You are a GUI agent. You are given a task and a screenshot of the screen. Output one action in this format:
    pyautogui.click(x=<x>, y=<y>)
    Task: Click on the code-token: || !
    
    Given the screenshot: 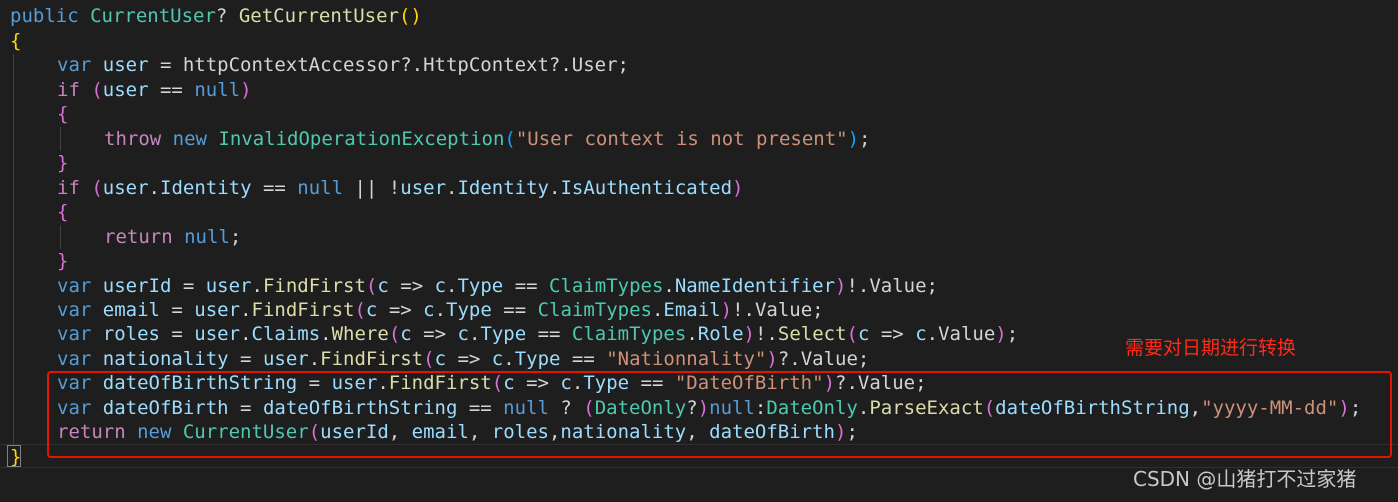 What is the action you would take?
    pyautogui.click(x=372, y=188)
    